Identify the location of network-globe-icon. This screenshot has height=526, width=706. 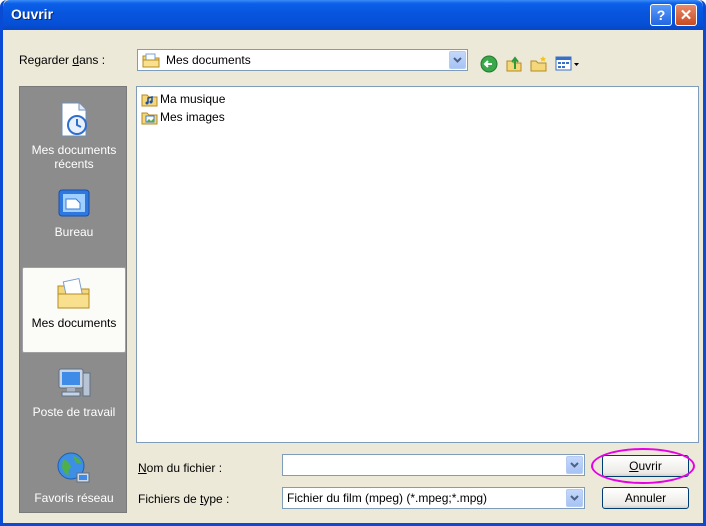
(73, 467).